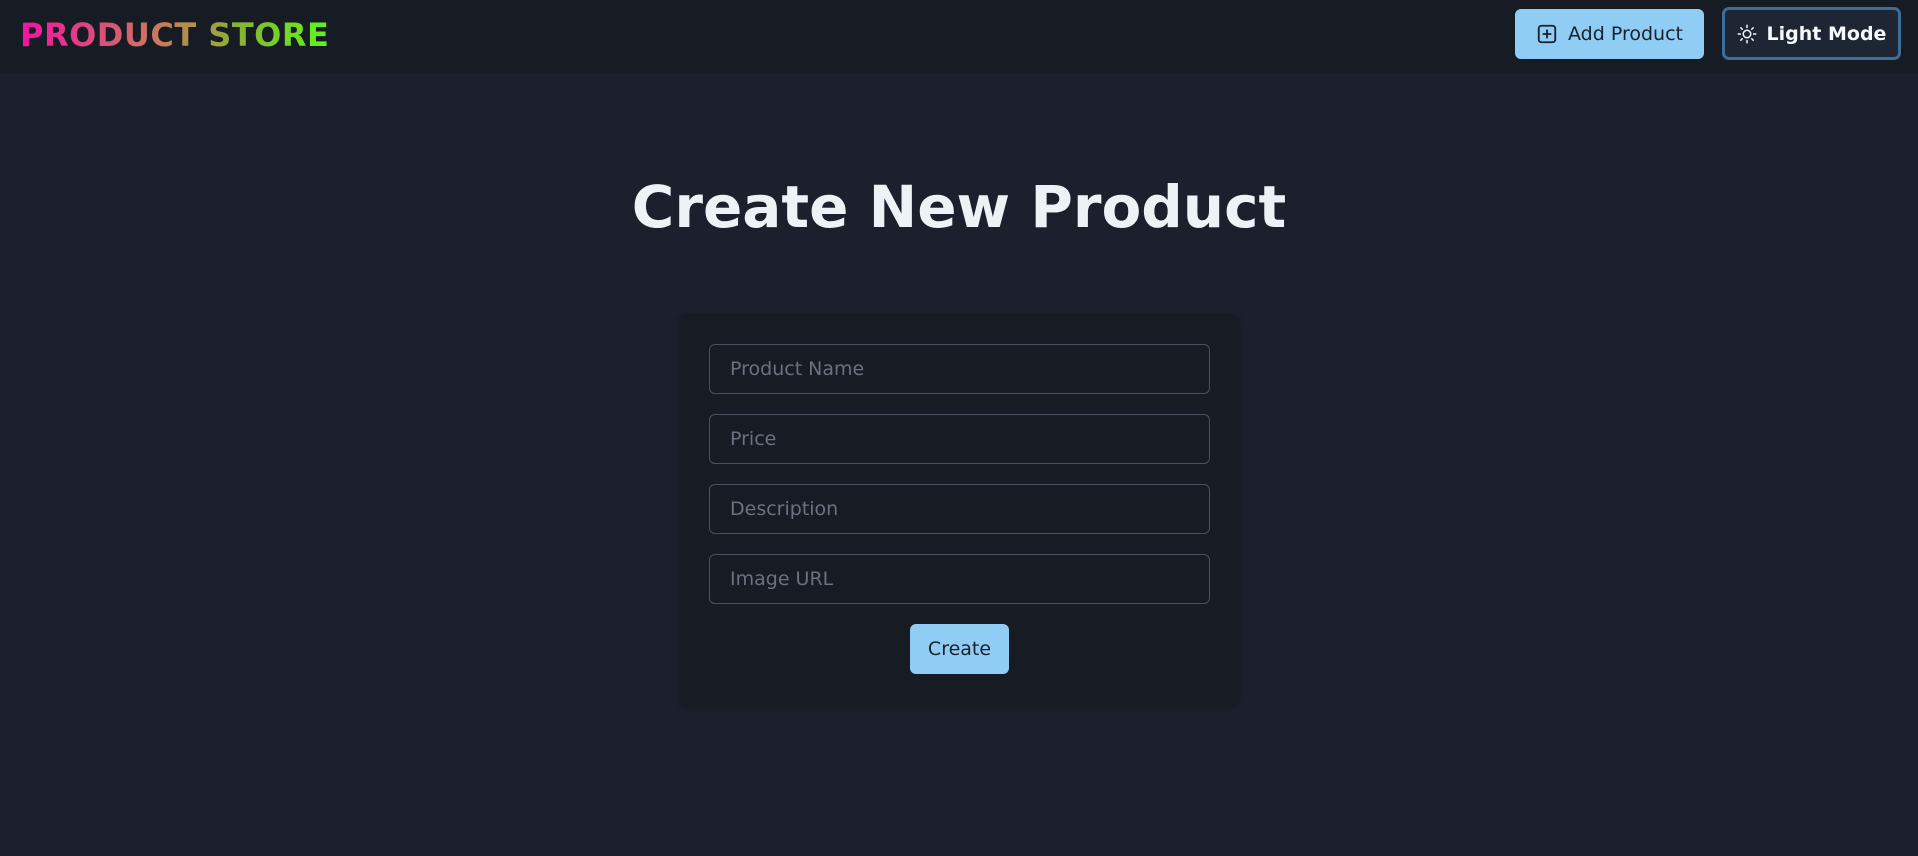 Image resolution: width=1918 pixels, height=856 pixels. What do you see at coordinates (959, 37) in the screenshot?
I see `navbar: PRODUCT STORE Add Product Light Mode` at bounding box center [959, 37].